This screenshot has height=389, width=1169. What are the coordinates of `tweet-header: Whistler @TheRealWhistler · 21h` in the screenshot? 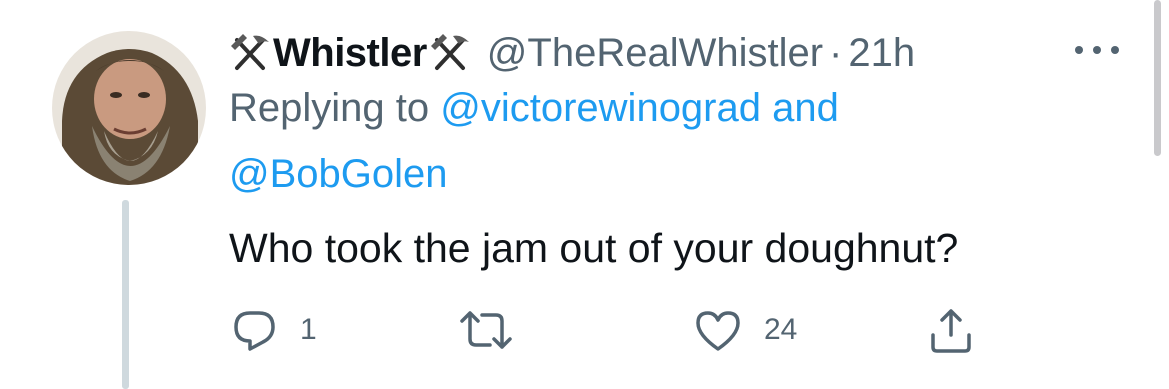 It's located at (572, 53).